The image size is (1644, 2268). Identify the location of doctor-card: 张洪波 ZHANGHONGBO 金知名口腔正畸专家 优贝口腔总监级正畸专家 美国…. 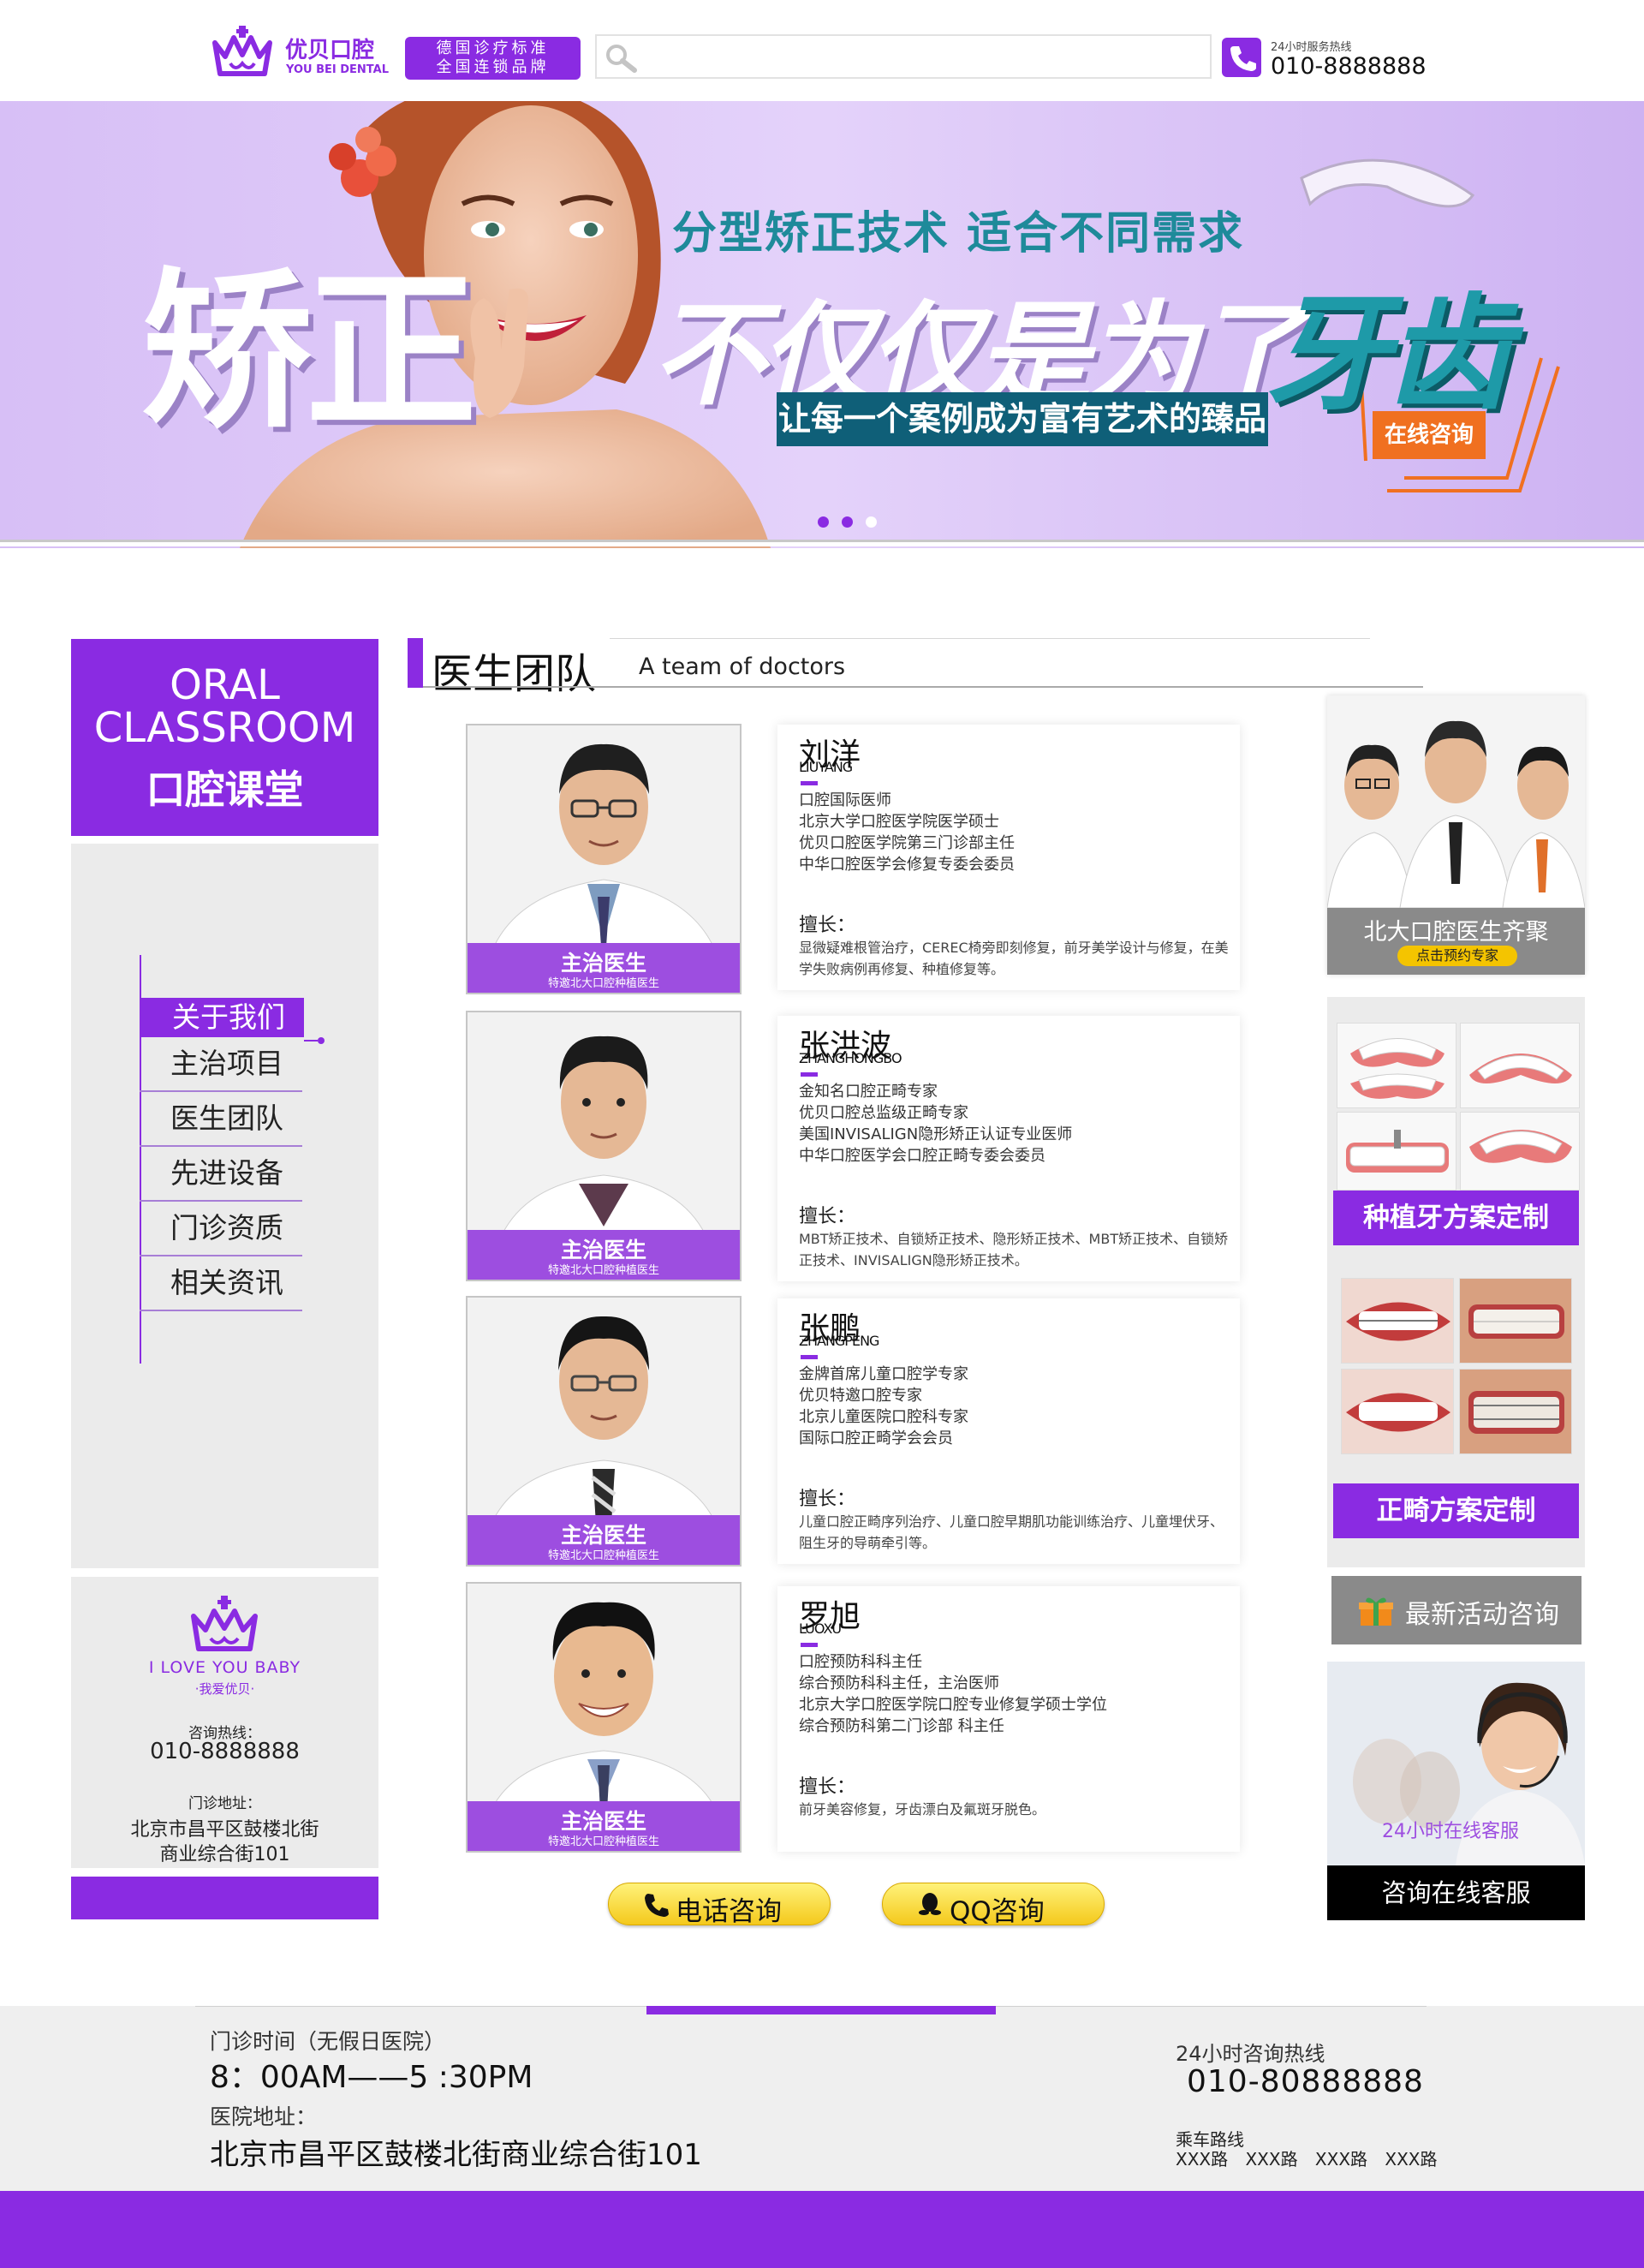
(1008, 1148).